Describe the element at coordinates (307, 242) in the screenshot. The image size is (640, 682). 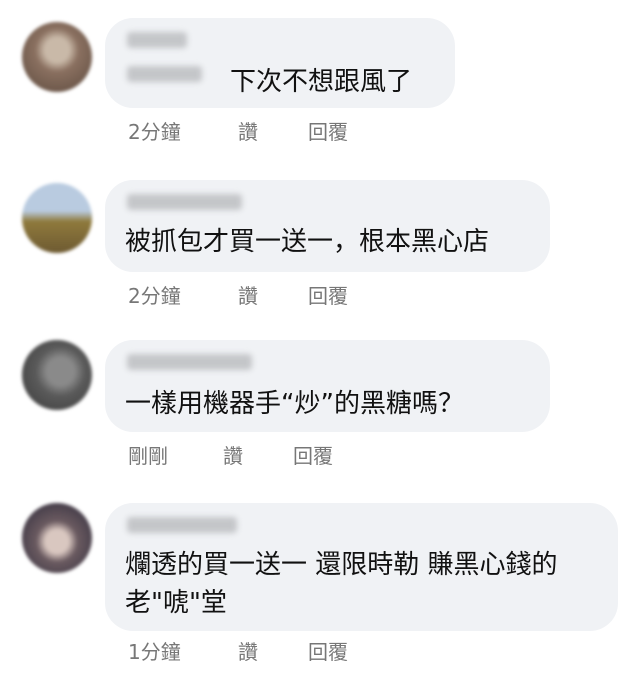
I see `comment-text: 被抓包才買一送一，根本黑心店` at that location.